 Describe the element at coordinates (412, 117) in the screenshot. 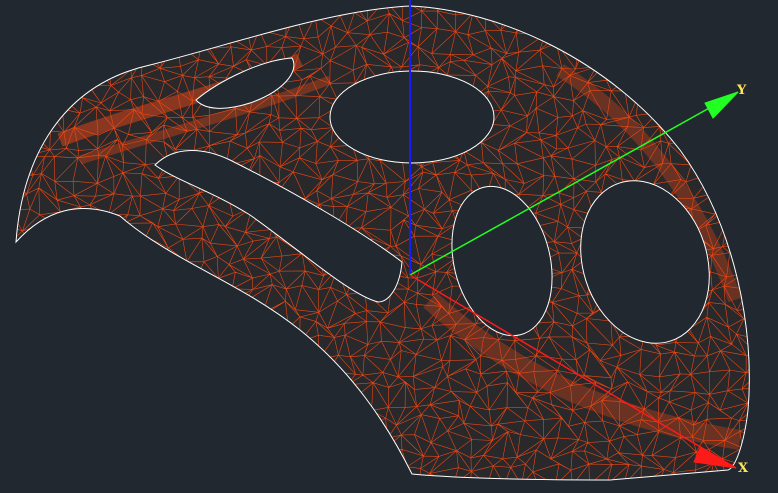

I see `hole-top-center` at that location.